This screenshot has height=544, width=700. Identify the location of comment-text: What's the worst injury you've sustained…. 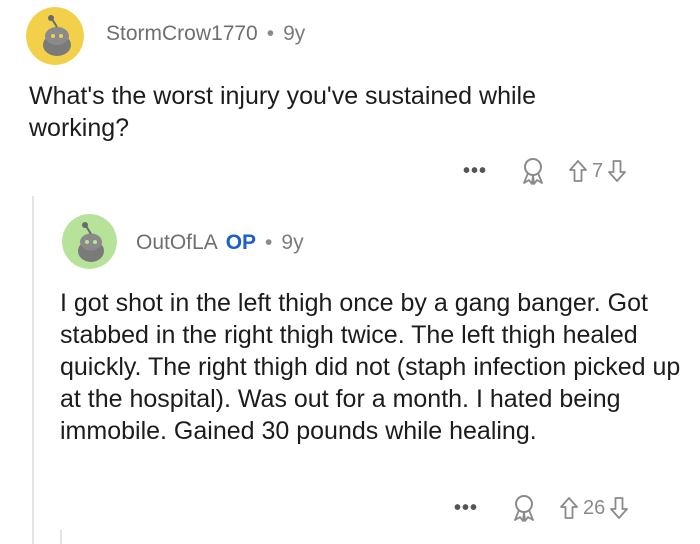
(282, 112).